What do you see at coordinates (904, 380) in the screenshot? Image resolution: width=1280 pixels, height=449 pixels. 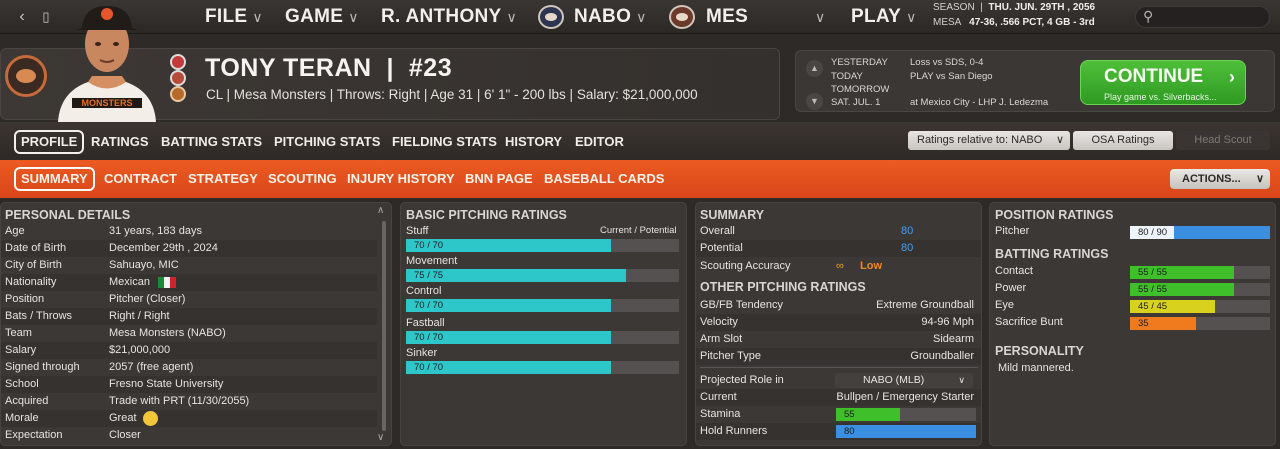 I see `projected-role-dropdown: NABO (MLB) ∨` at bounding box center [904, 380].